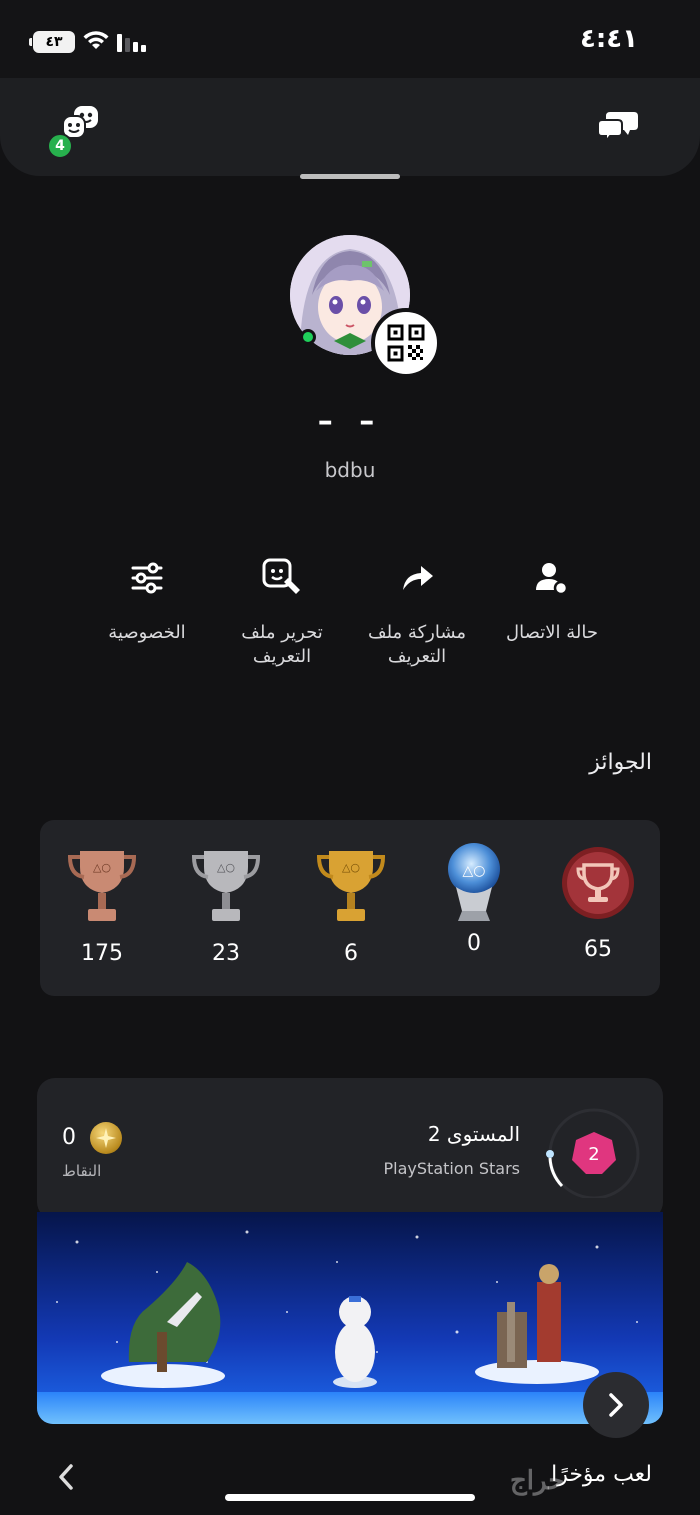 The image size is (700, 1515). I want to click on collectibles-banner, so click(350, 1318).